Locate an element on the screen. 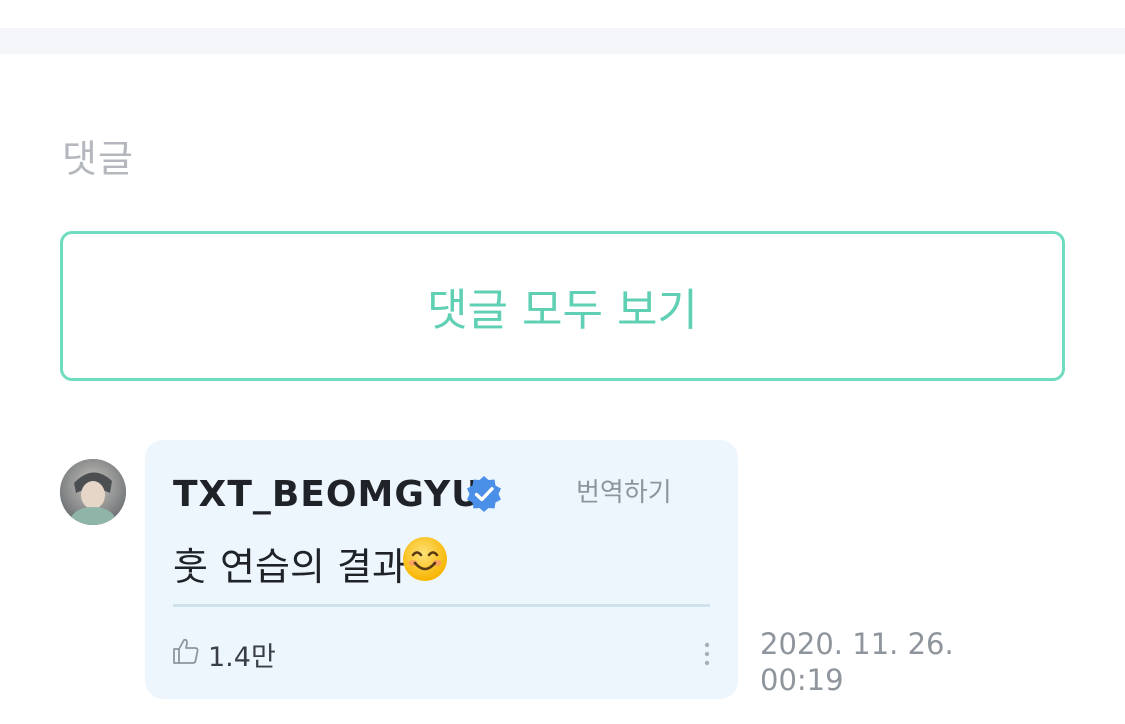  verified-badge-icon is located at coordinates (484, 494).